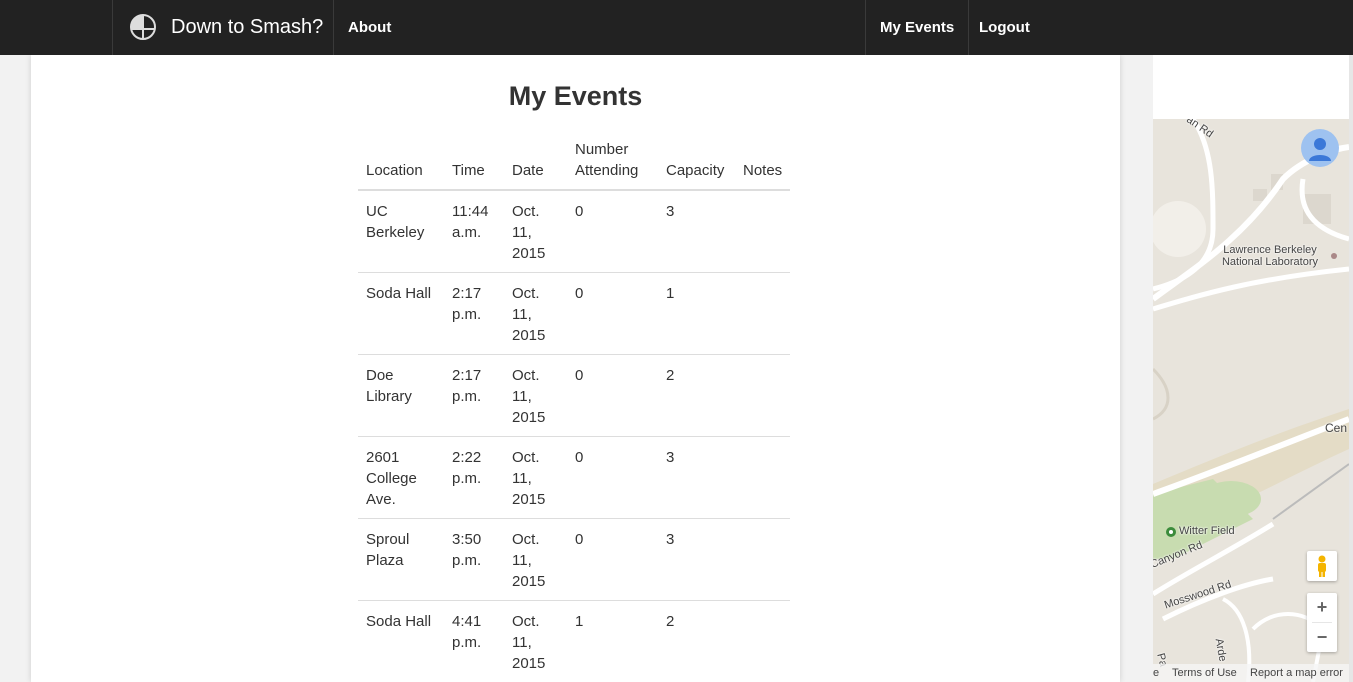 Image resolution: width=1353 pixels, height=682 pixels. Describe the element at coordinates (1204, 673) in the screenshot. I see `map-terms-link: Terms of Use` at that location.